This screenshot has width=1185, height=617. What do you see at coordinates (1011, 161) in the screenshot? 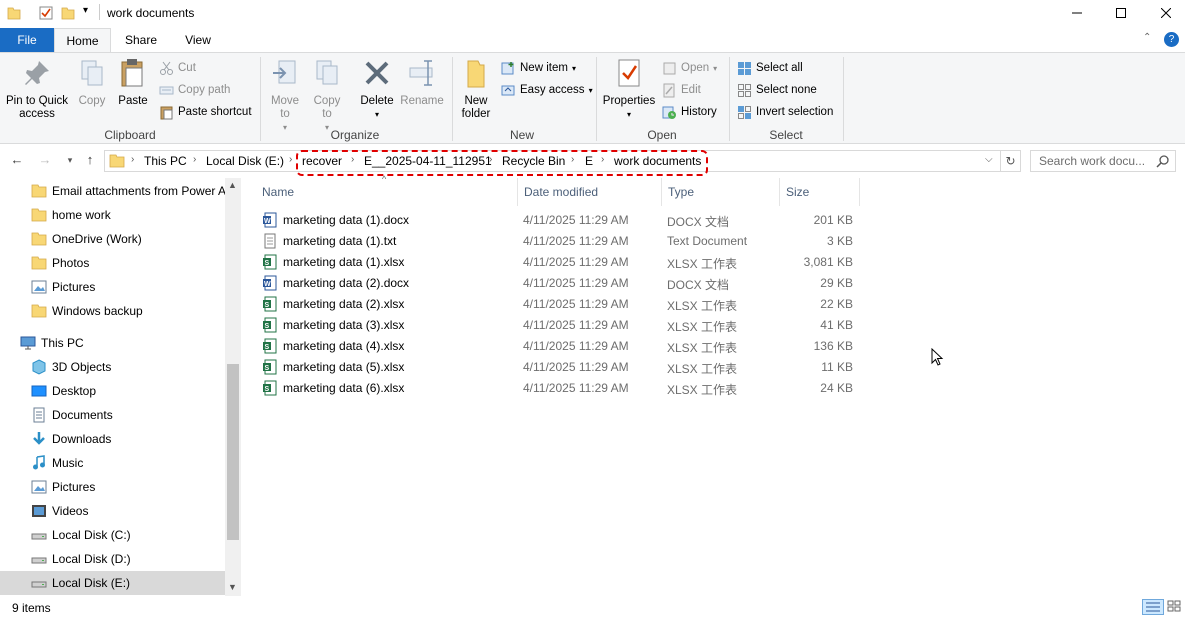
I see `refresh-button: ↻` at bounding box center [1011, 161].